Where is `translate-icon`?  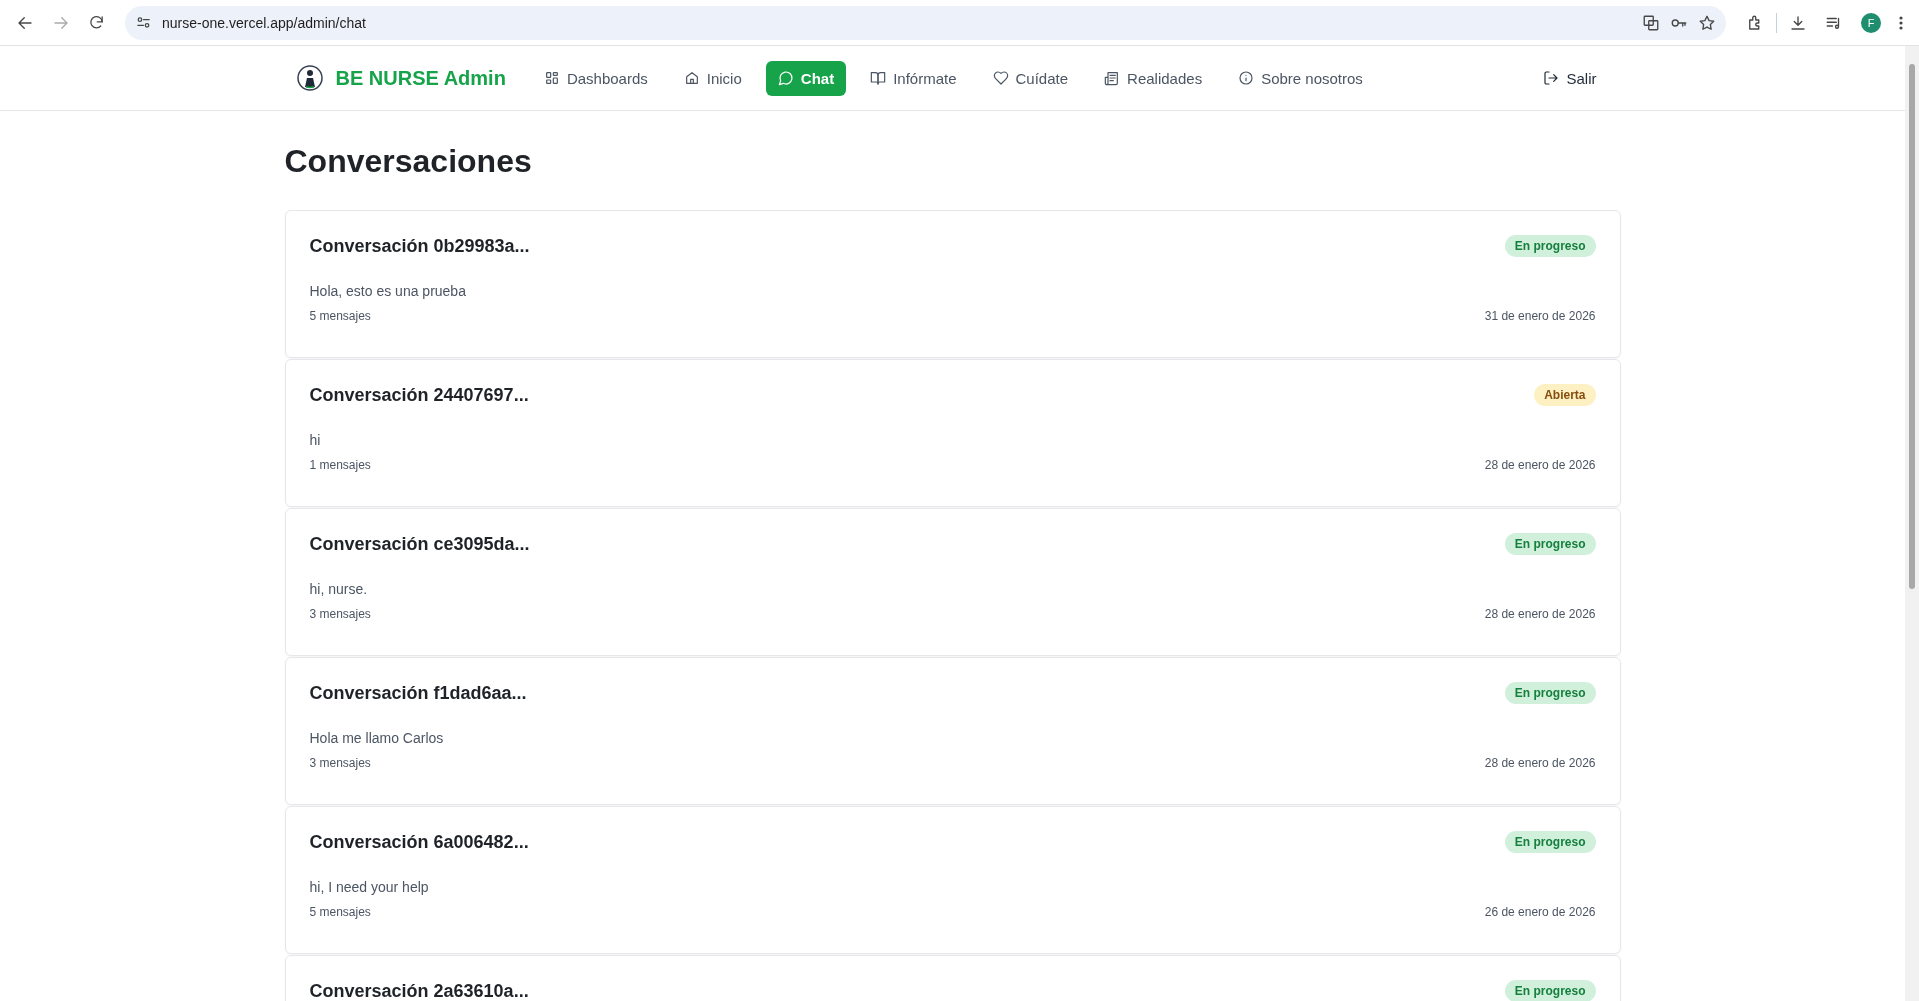 translate-icon is located at coordinates (1651, 22).